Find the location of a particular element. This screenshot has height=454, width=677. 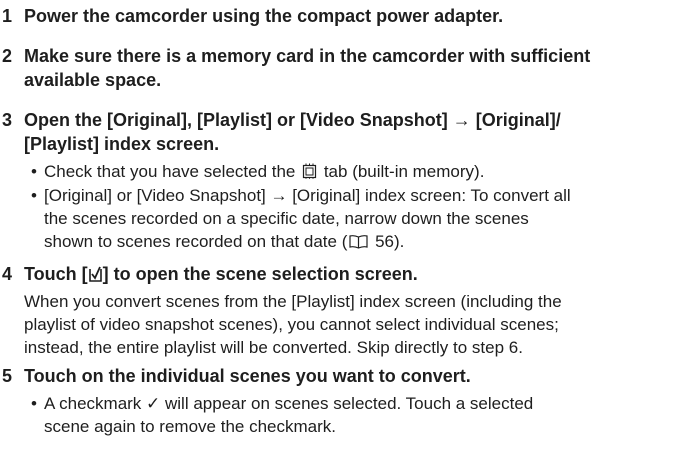

step-number: 5 is located at coordinates (7, 376).